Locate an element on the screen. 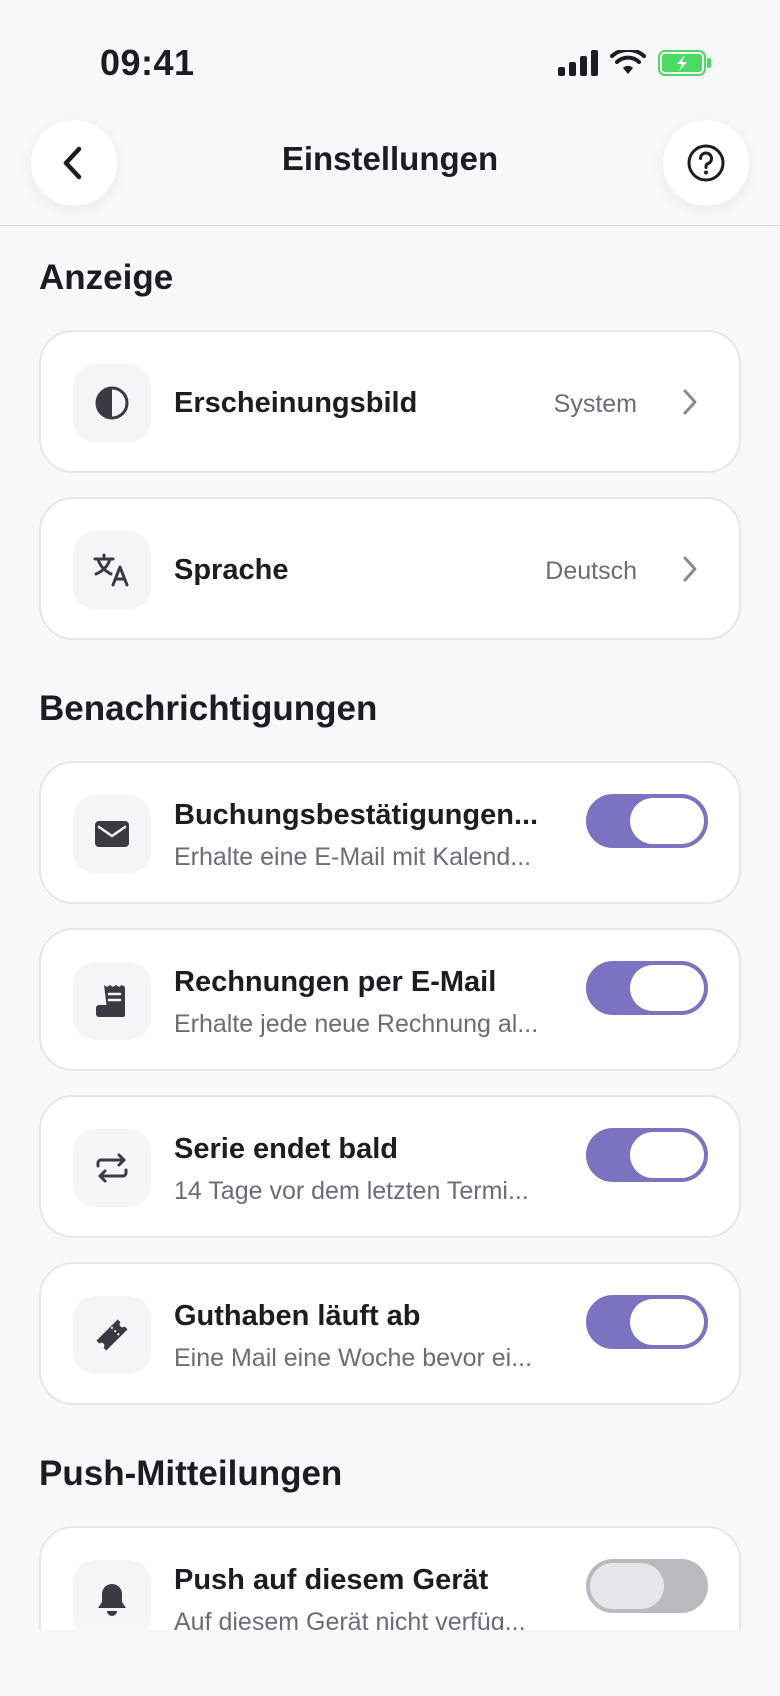 The height and width of the screenshot is (1696, 780). row-label: Rechnungen per E-Mail is located at coordinates (335, 982).